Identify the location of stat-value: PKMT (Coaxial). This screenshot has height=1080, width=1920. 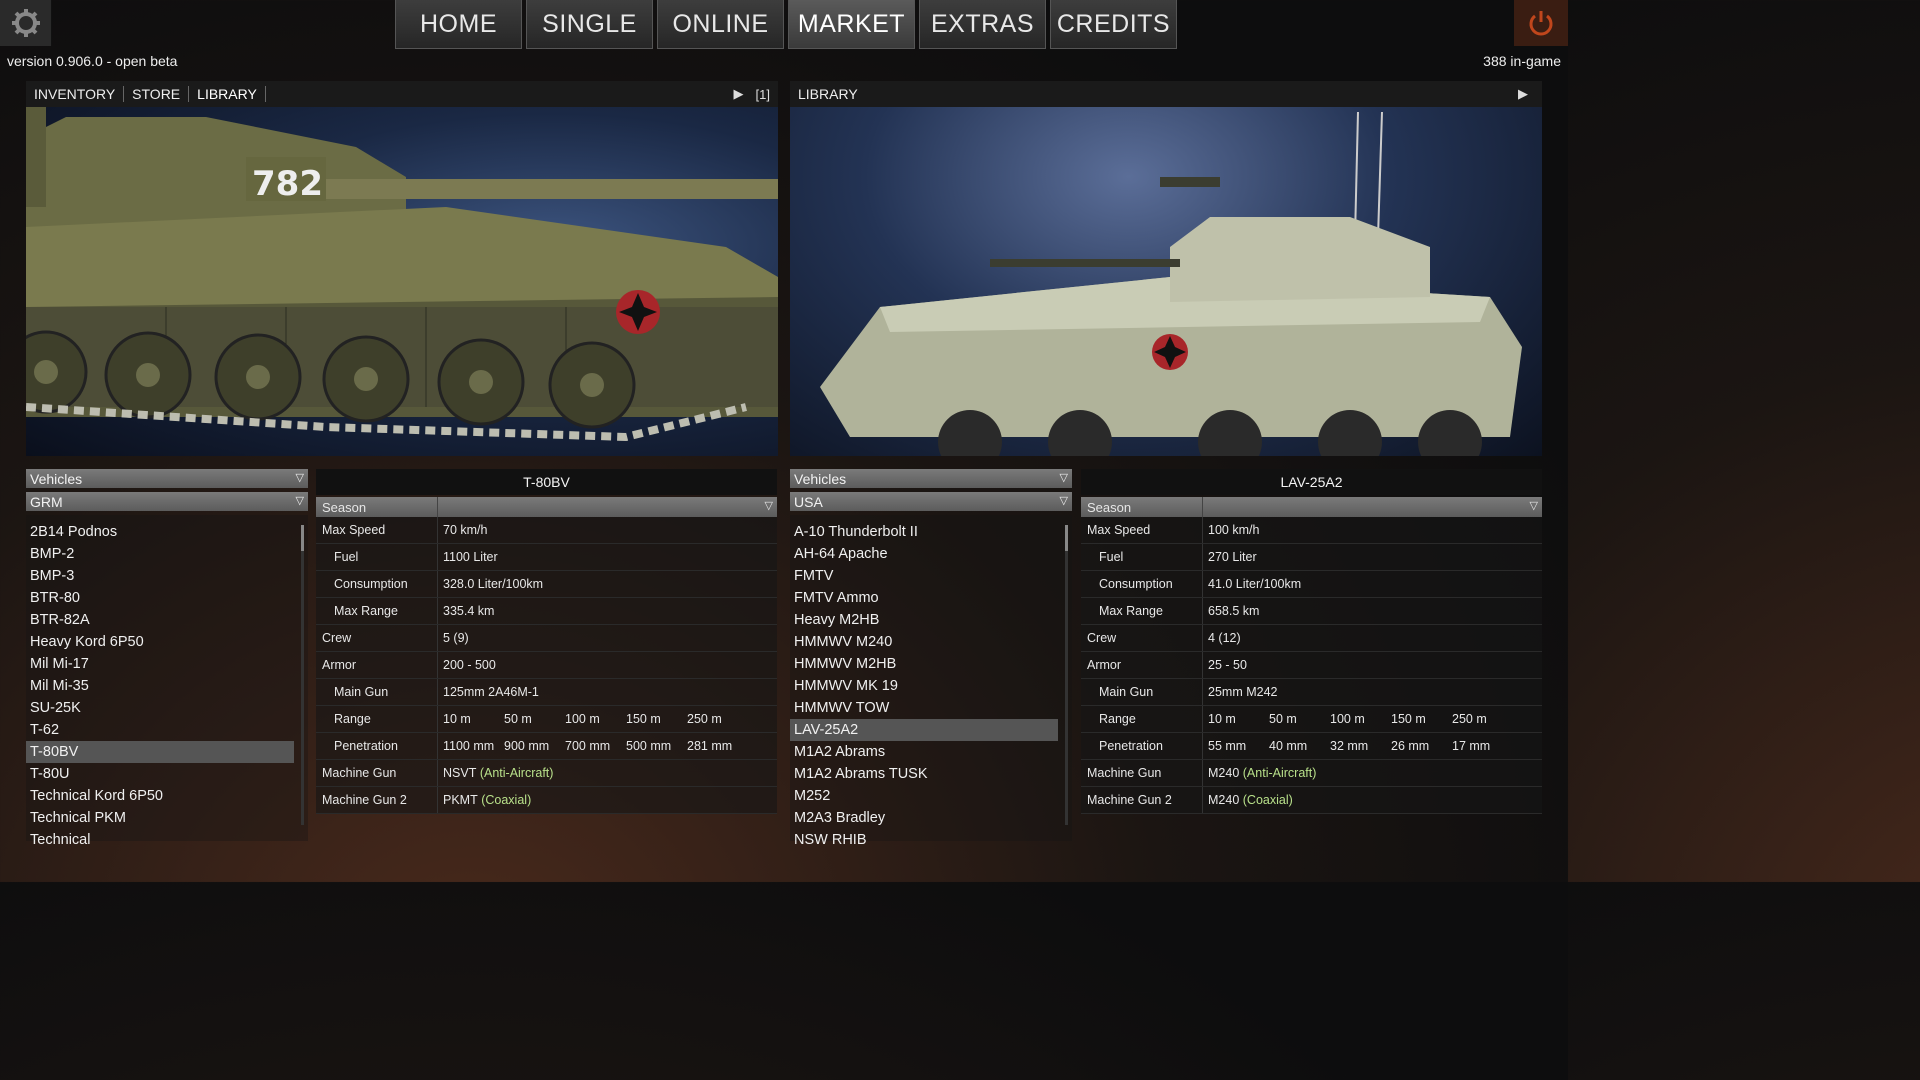
(607, 800).